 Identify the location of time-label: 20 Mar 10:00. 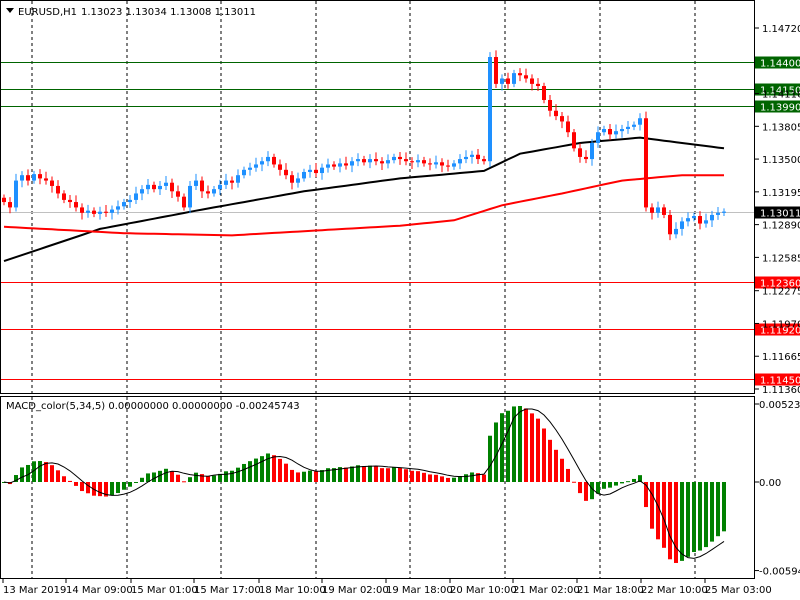
(483, 590).